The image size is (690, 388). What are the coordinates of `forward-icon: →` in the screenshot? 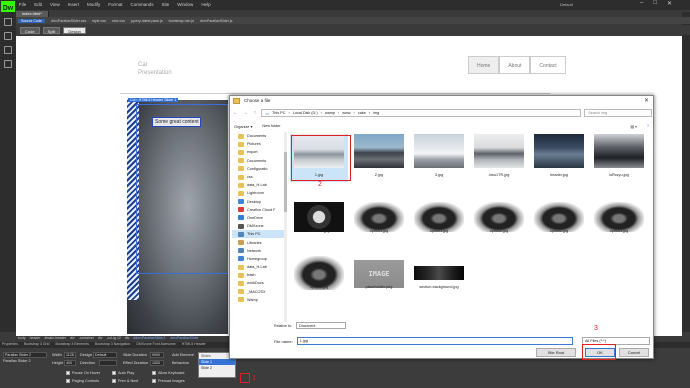 It's located at (245, 113).